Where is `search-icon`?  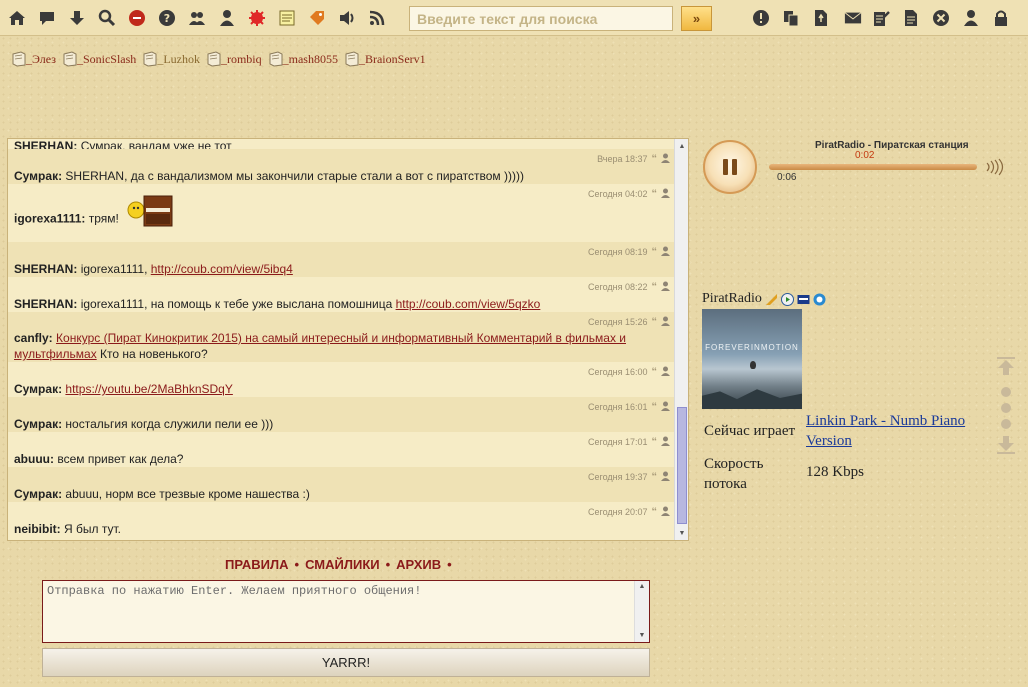
search-icon is located at coordinates (107, 18).